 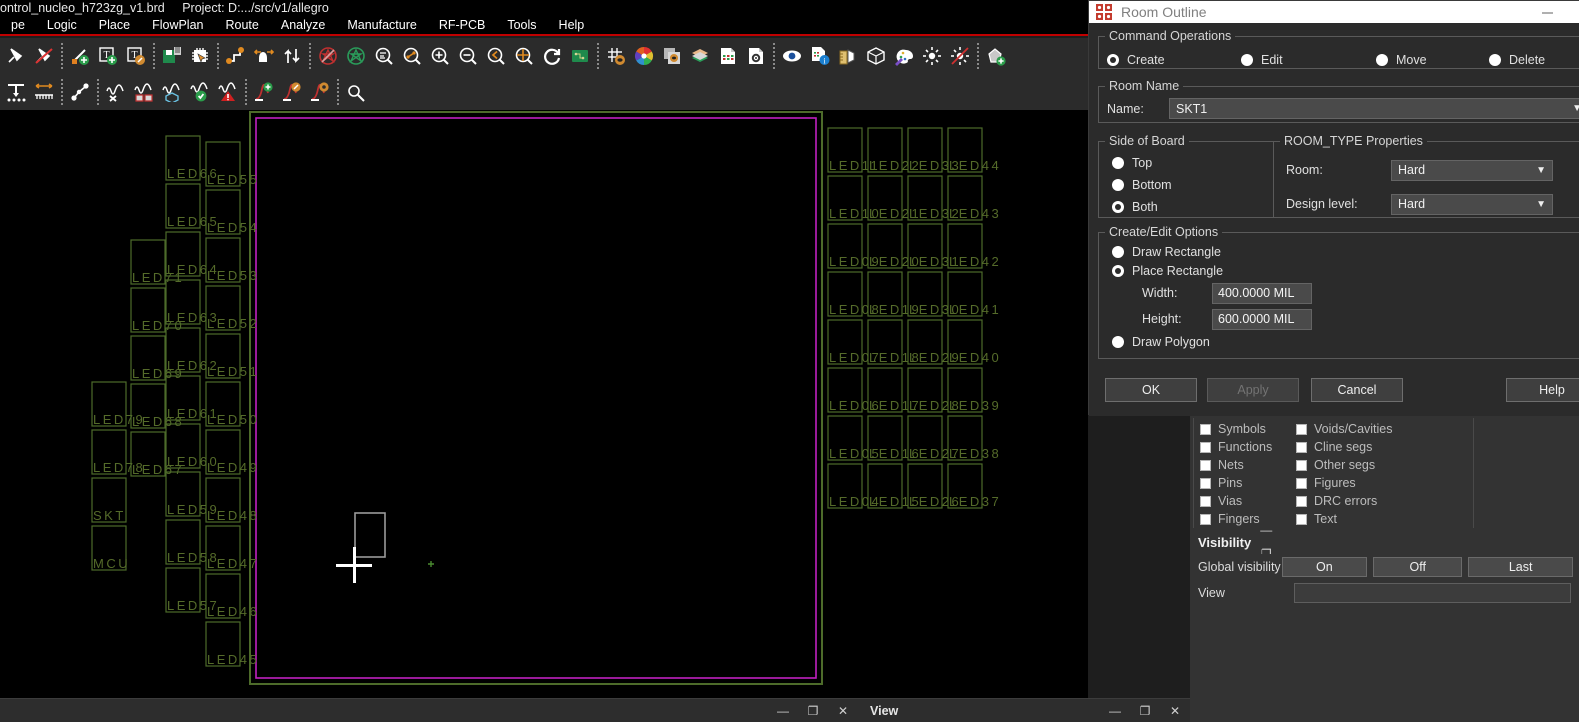 What do you see at coordinates (236, 56) in the screenshot?
I see `net-route-icon` at bounding box center [236, 56].